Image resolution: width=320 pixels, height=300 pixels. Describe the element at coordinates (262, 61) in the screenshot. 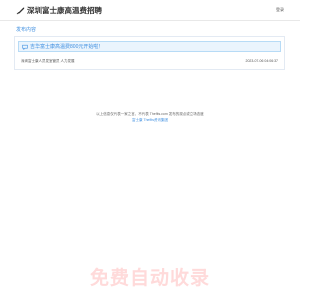

I see `post-timestamp: 2023-07-06 04:06:37` at that location.